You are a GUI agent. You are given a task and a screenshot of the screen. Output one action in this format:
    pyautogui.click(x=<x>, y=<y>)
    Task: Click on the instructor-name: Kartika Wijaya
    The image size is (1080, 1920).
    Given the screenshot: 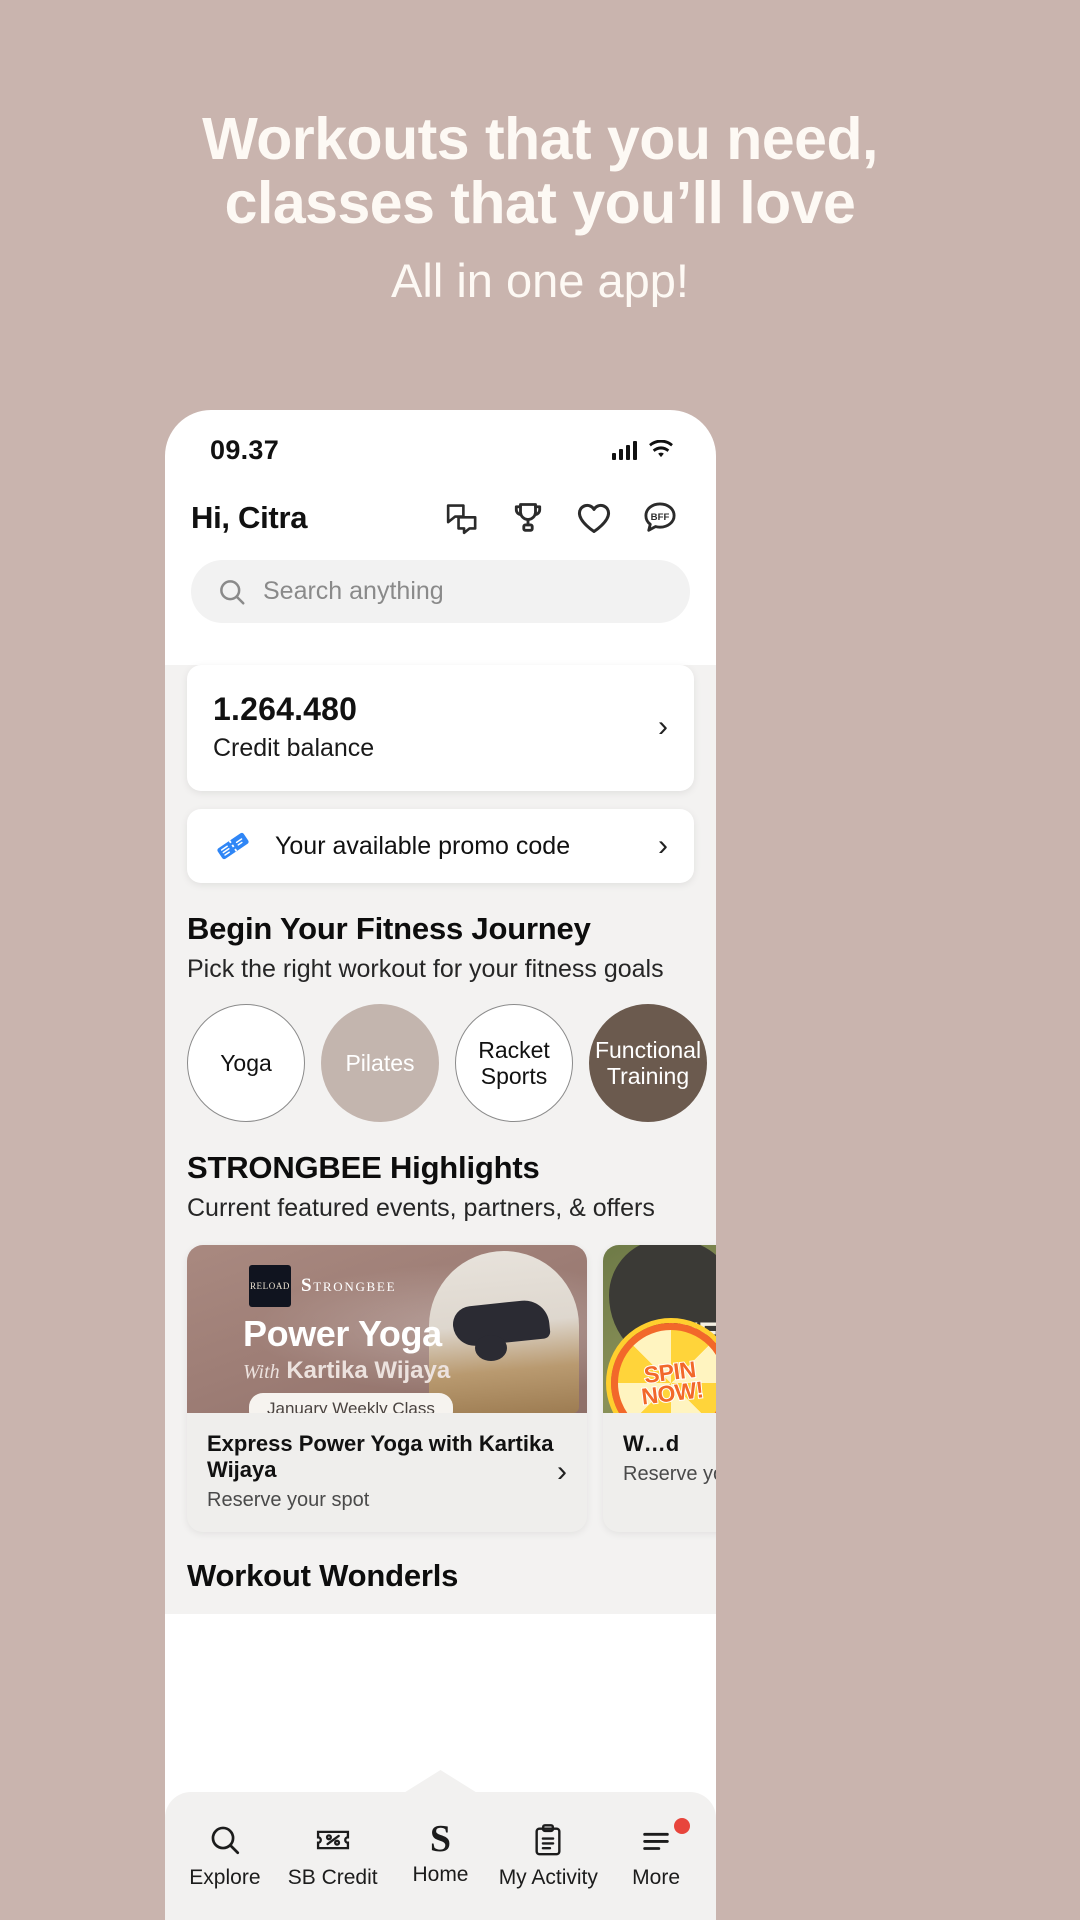 What is the action you would take?
    pyautogui.click(x=368, y=1370)
    